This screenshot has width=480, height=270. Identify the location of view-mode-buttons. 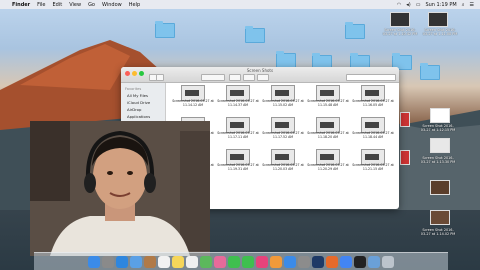
(213, 77).